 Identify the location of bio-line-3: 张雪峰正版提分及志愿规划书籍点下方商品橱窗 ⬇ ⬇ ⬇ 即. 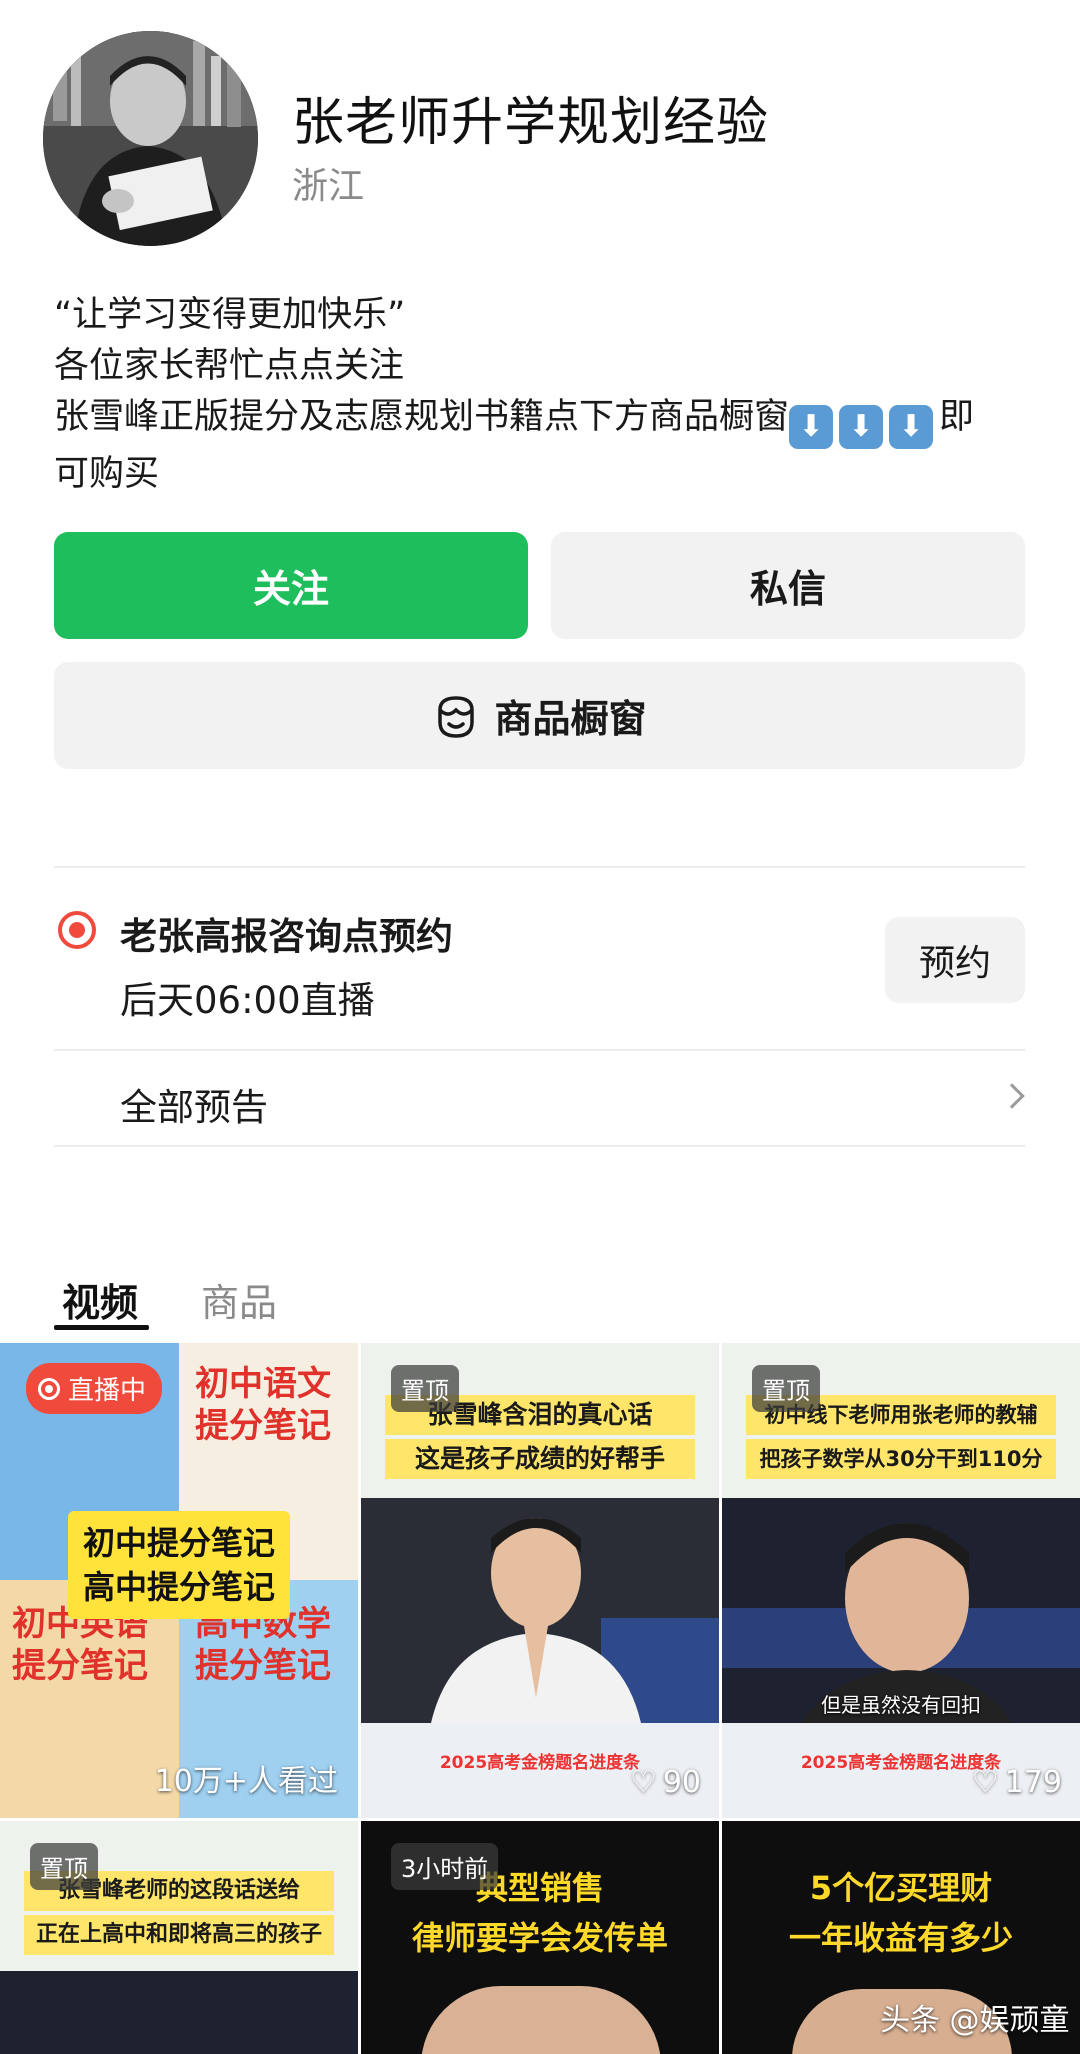
(544, 420).